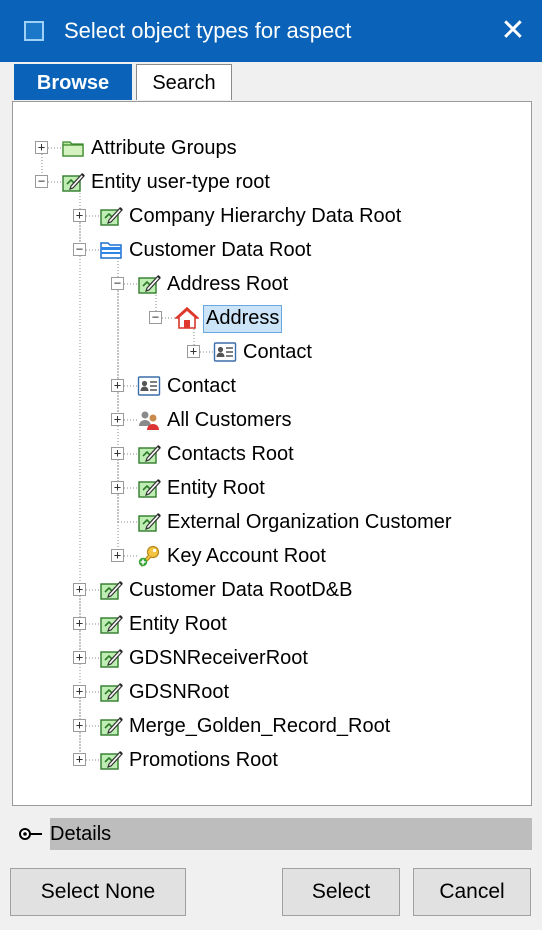 The height and width of the screenshot is (930, 542). I want to click on tree-node-label: Customer Data Root, so click(220, 250).